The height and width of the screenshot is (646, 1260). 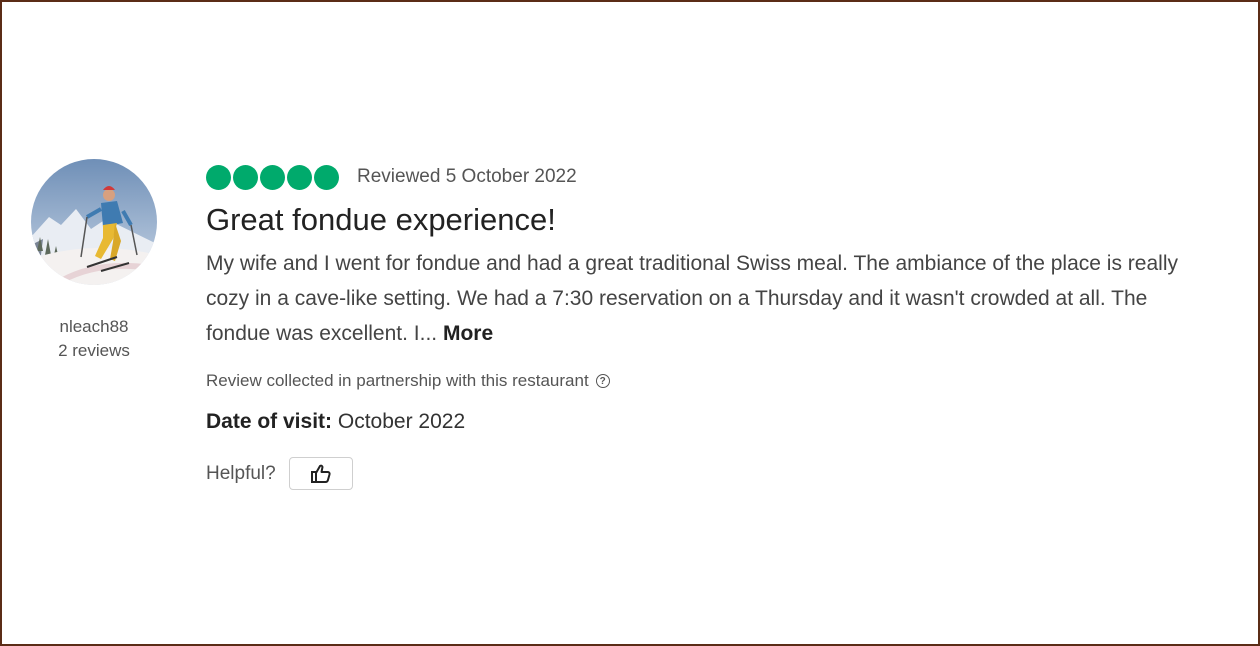 I want to click on visit-date-value: October 2022, so click(x=399, y=421).